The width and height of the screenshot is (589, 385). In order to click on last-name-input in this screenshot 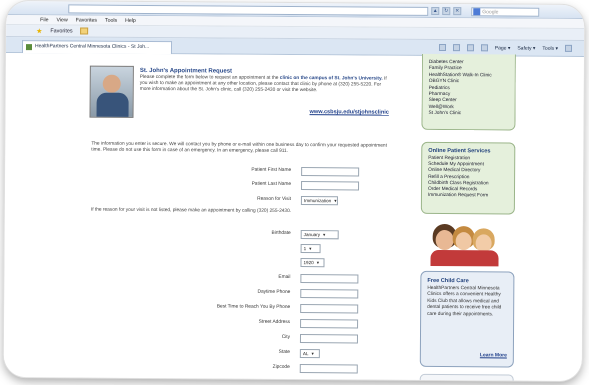, I will do `click(330, 186)`.